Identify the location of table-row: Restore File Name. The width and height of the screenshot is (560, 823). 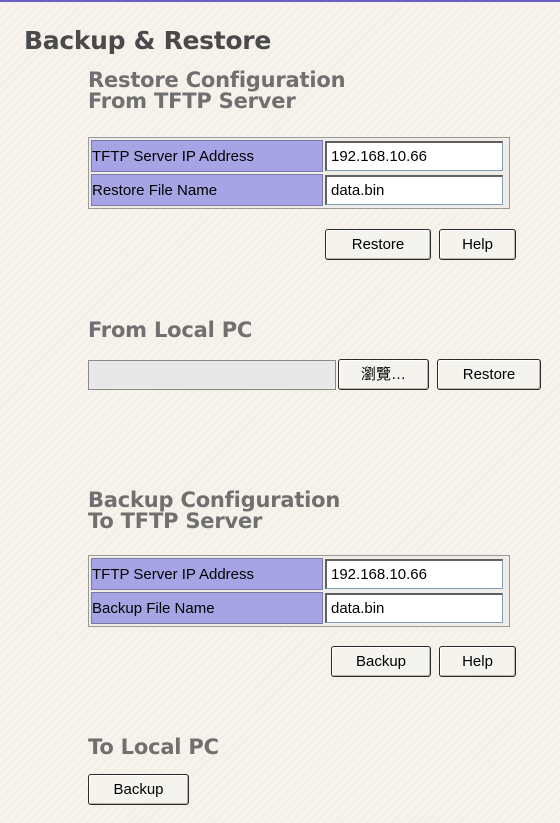
(299, 190).